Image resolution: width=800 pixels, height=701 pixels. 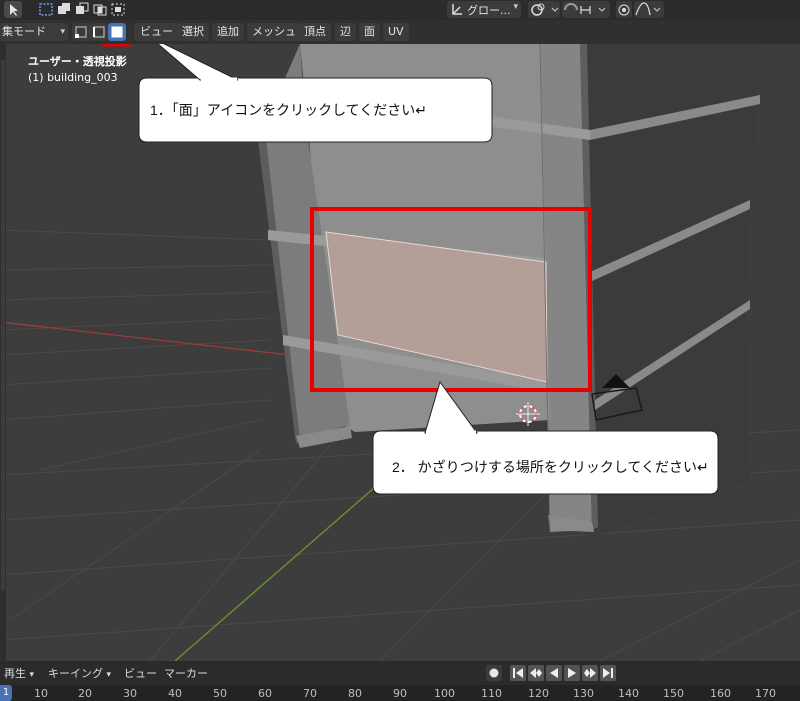 I want to click on frame-tick: 40, so click(x=175, y=693).